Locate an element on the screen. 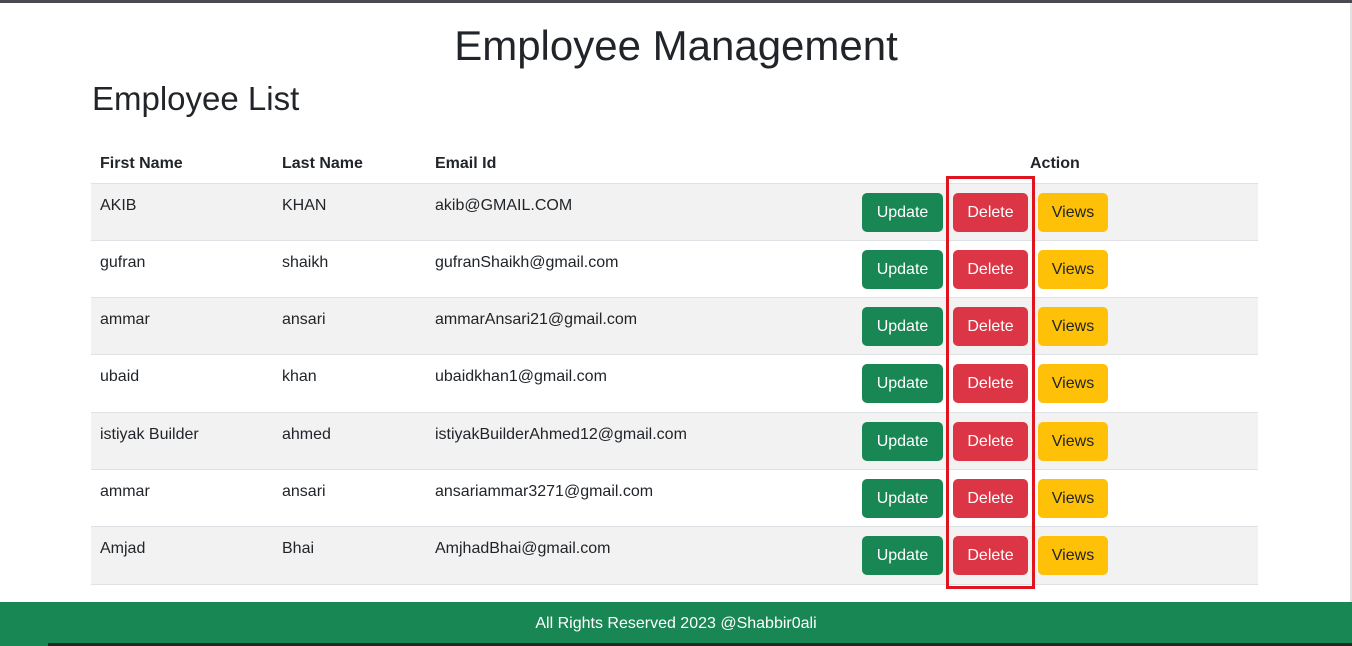 This screenshot has width=1352, height=646. cell-first-name: Amjad is located at coordinates (182, 555).